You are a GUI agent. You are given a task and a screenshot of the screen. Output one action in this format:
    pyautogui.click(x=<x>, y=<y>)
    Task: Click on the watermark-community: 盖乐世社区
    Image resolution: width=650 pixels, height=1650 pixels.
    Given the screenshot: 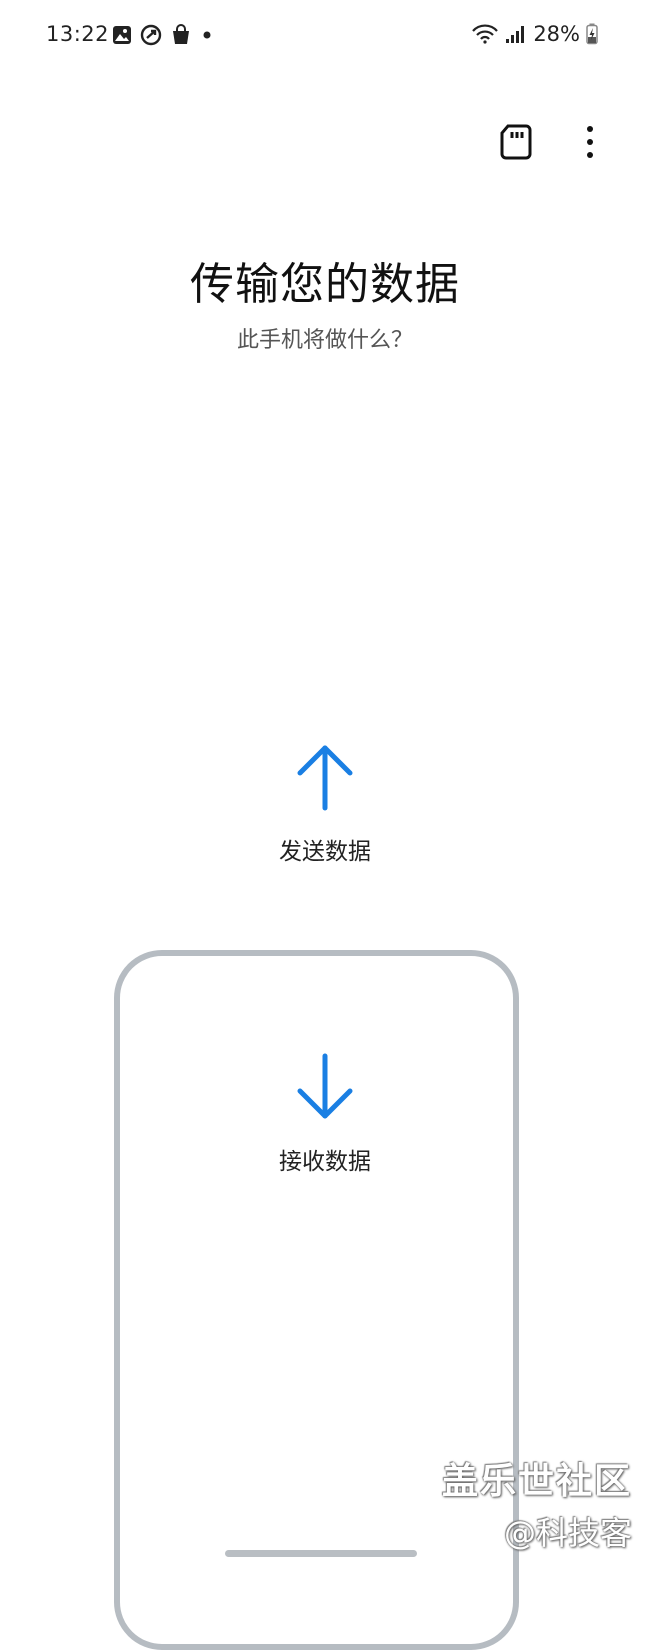 What is the action you would take?
    pyautogui.click(x=536, y=1481)
    